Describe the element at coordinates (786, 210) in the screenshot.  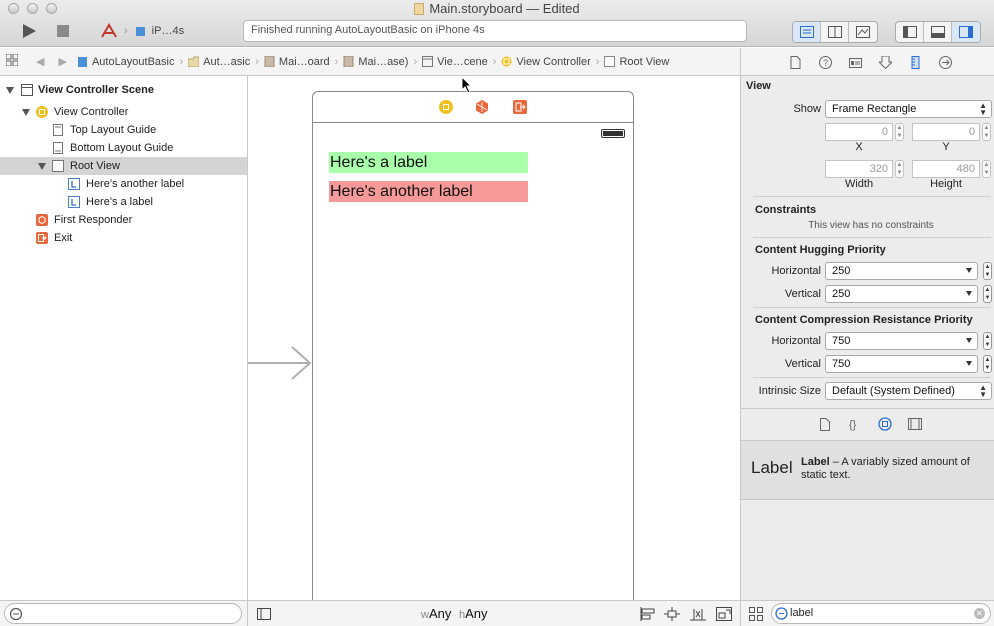
I see `section-title-constraints: Constraints` at that location.